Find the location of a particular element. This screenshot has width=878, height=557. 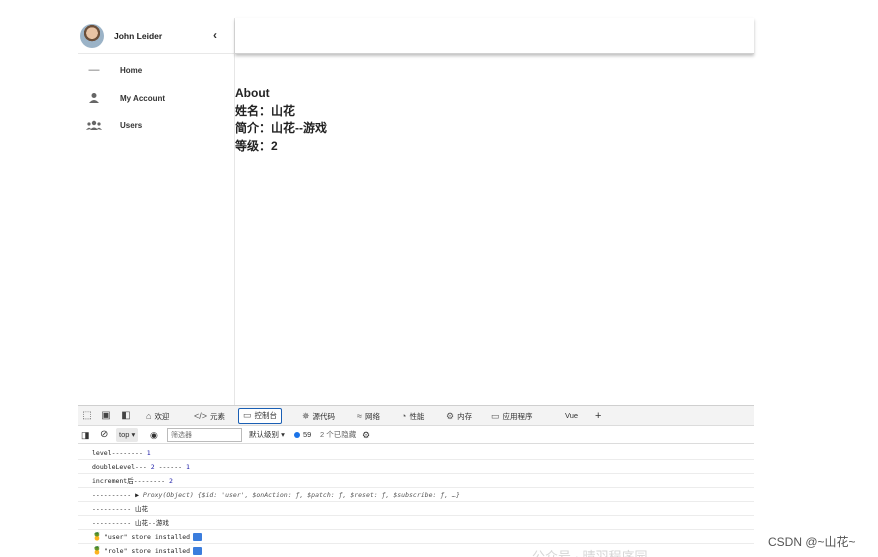

tab-vue: Vue is located at coordinates (571, 416).